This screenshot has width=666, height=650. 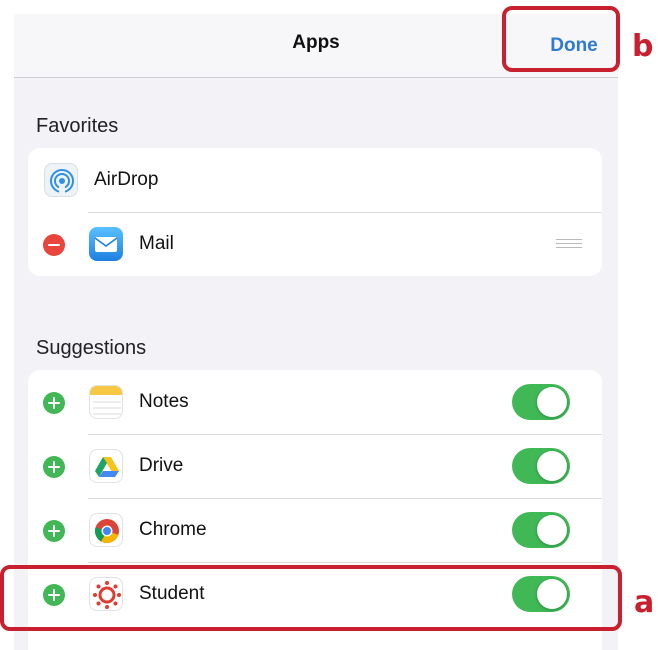 What do you see at coordinates (77, 126) in the screenshot?
I see `favorites-header: Favorites` at bounding box center [77, 126].